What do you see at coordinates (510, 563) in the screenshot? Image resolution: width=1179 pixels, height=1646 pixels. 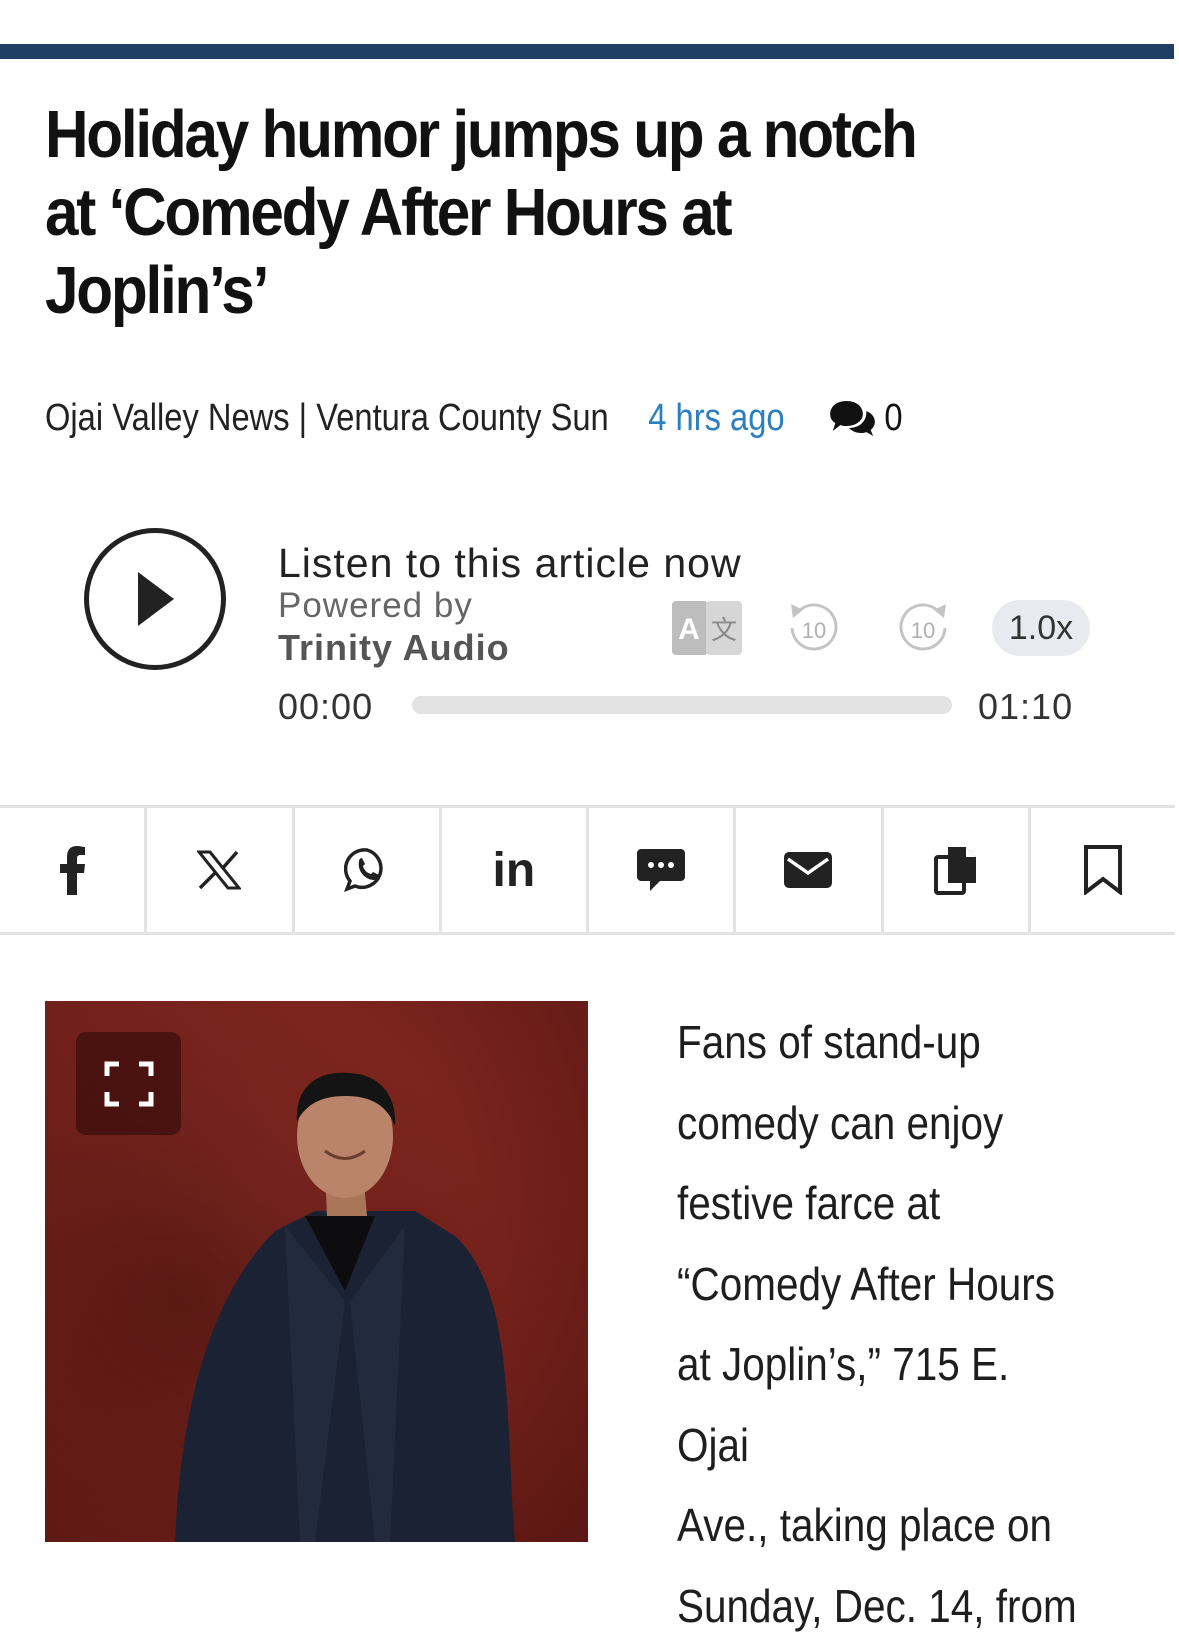 I see `player-title: Listen to this article now` at bounding box center [510, 563].